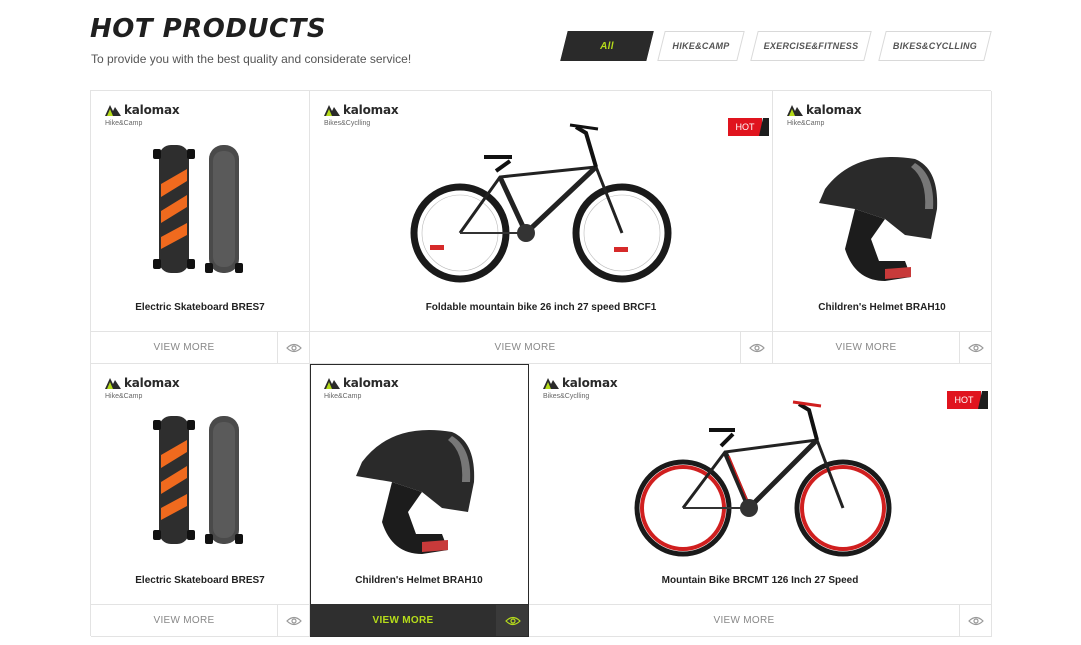  What do you see at coordinates (701, 46) in the screenshot?
I see `tab-hike-camp: HIKE&CAMP` at bounding box center [701, 46].